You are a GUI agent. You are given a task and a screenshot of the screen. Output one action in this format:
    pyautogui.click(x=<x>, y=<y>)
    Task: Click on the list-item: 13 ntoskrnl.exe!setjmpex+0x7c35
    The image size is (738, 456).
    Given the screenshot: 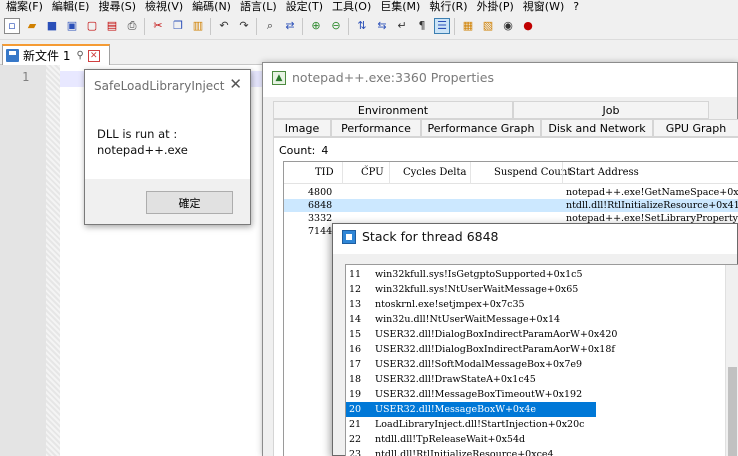 What is the action you would take?
    pyautogui.click(x=471, y=304)
    